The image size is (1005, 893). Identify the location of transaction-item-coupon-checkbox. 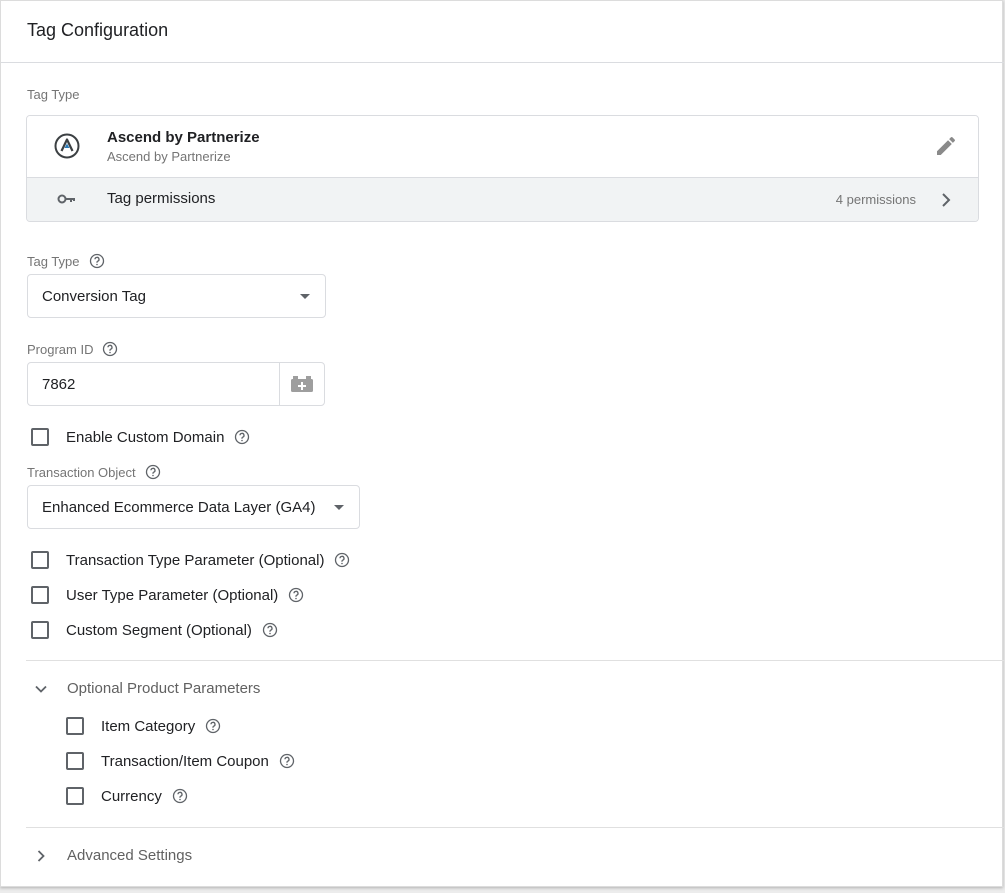
(75, 761).